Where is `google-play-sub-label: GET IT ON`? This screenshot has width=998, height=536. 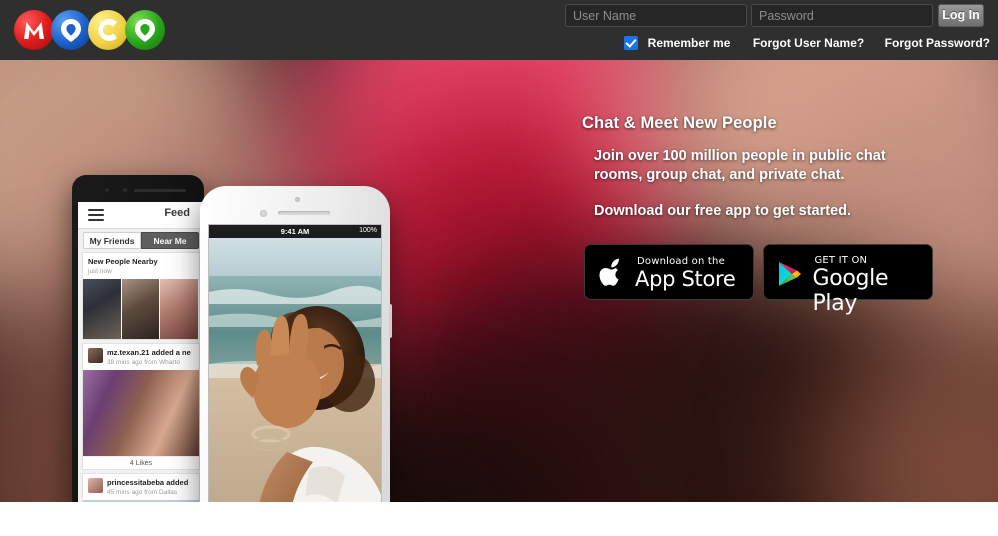 google-play-sub-label: GET IT ON is located at coordinates (841, 260).